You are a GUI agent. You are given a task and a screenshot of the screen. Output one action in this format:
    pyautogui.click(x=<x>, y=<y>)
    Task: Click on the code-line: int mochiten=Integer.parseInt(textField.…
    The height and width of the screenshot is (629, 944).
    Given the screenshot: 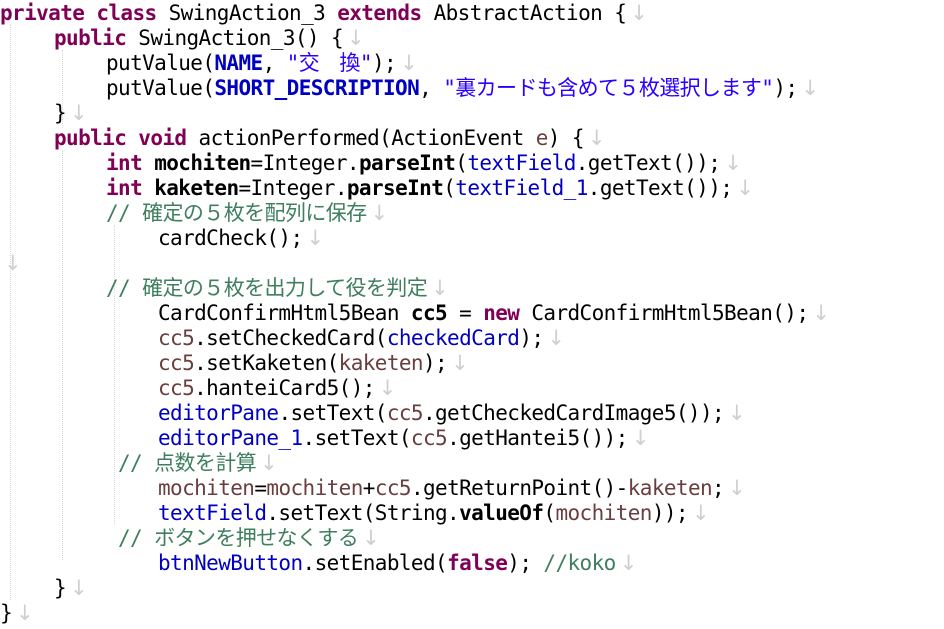 What is the action you would take?
    pyautogui.click(x=424, y=163)
    